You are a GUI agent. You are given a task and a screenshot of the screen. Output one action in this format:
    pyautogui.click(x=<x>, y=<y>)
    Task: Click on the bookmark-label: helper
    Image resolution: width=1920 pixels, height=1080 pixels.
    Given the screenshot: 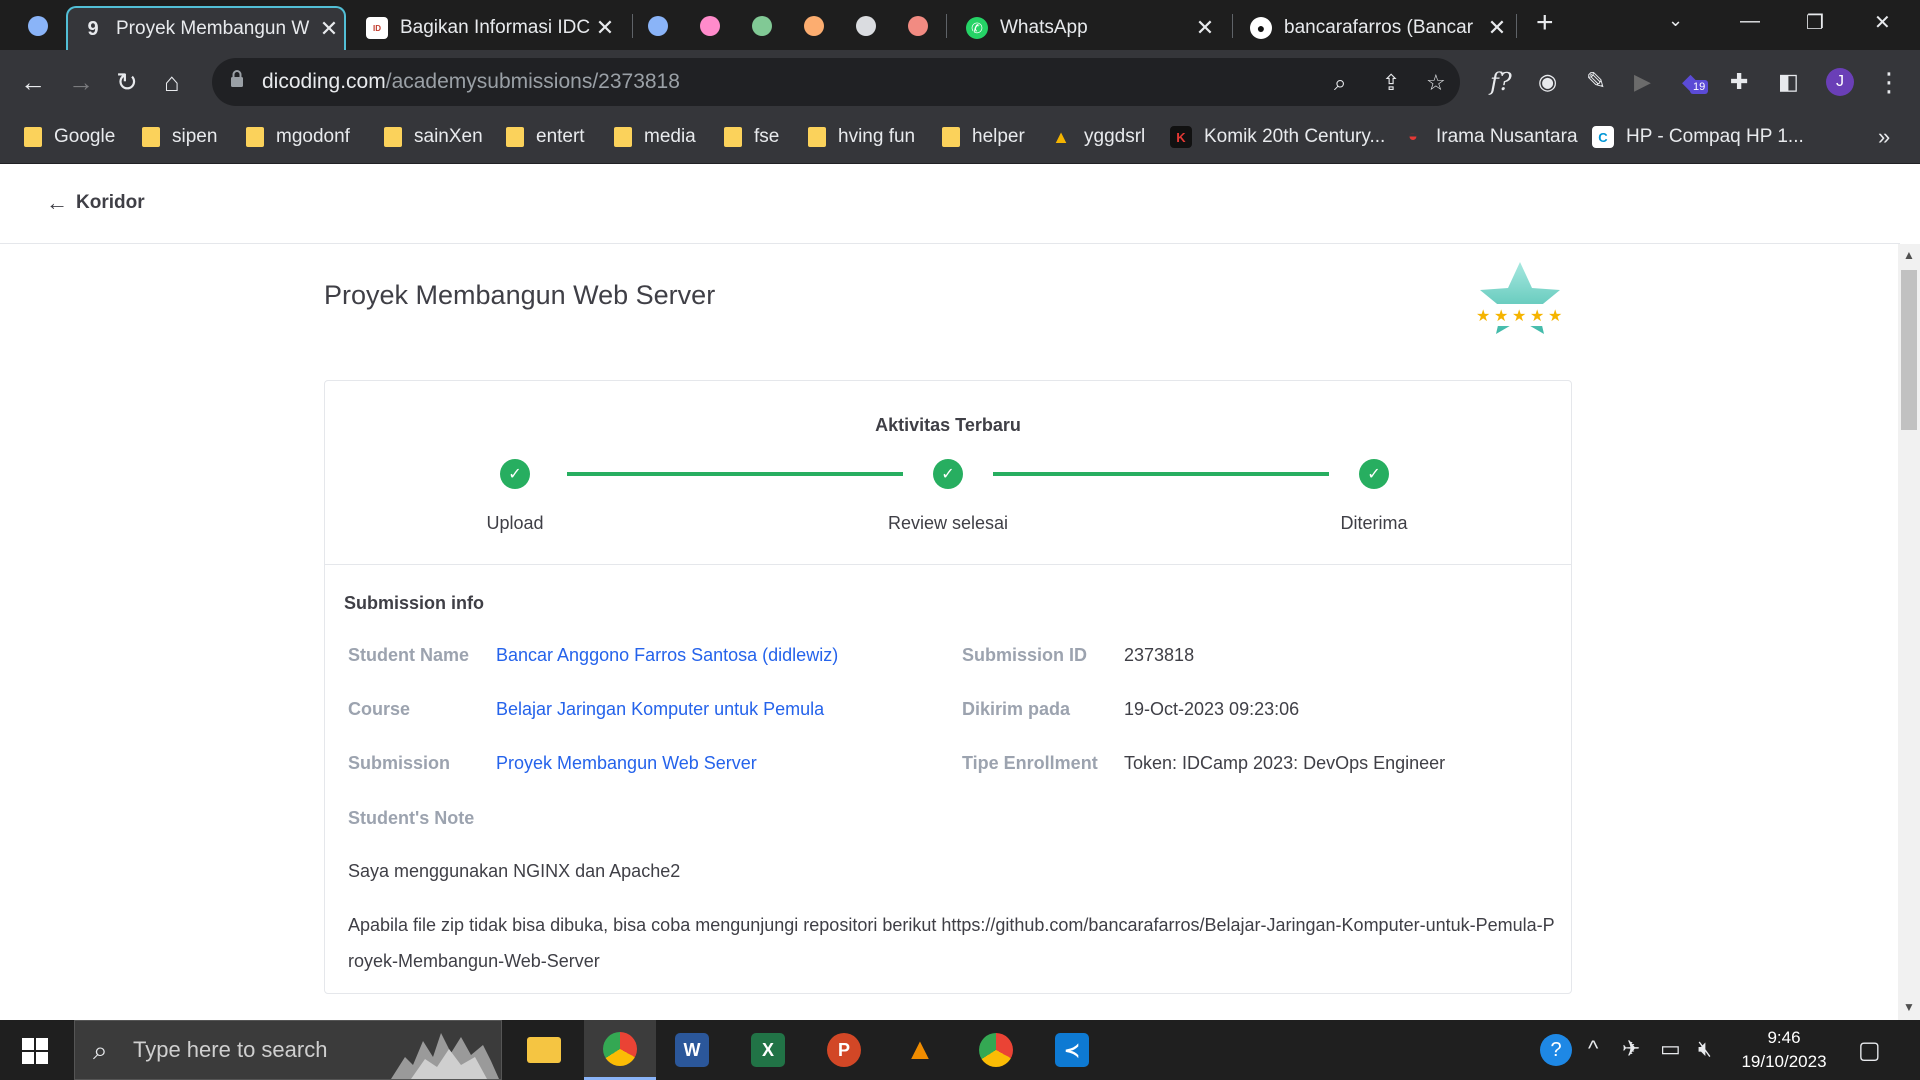 What is the action you would take?
    pyautogui.click(x=998, y=136)
    